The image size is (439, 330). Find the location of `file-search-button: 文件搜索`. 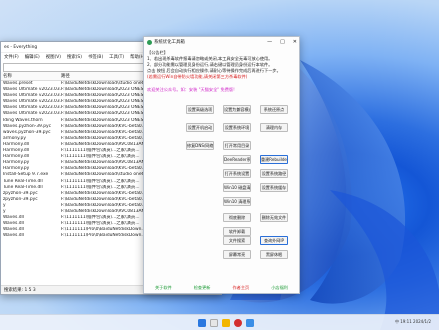

file-search-button: 文件搜索 is located at coordinates (237, 240).